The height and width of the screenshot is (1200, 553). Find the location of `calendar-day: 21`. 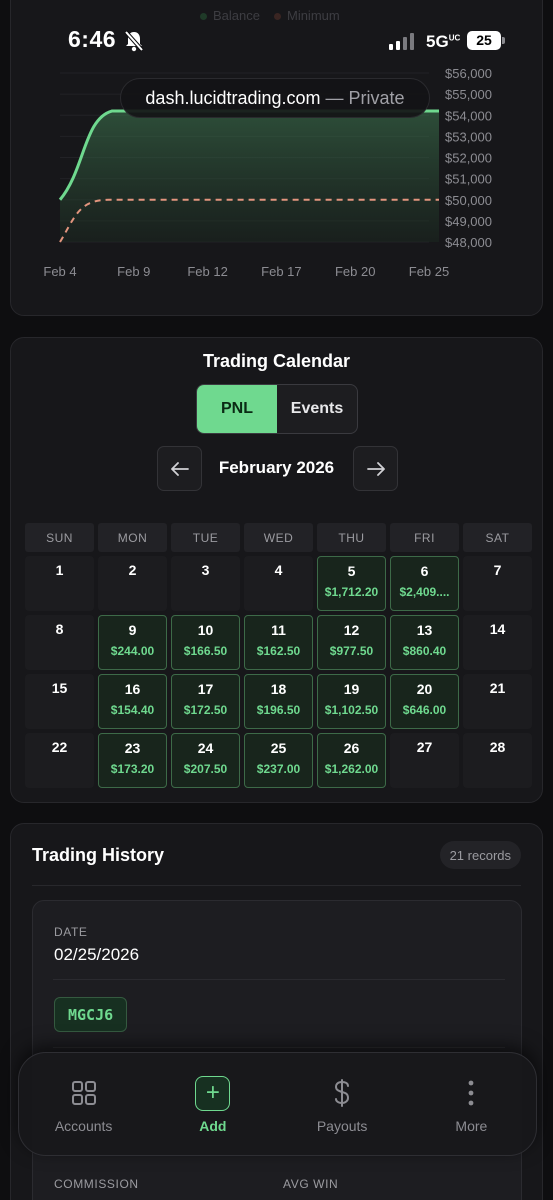

calendar-day: 21 is located at coordinates (497, 701).